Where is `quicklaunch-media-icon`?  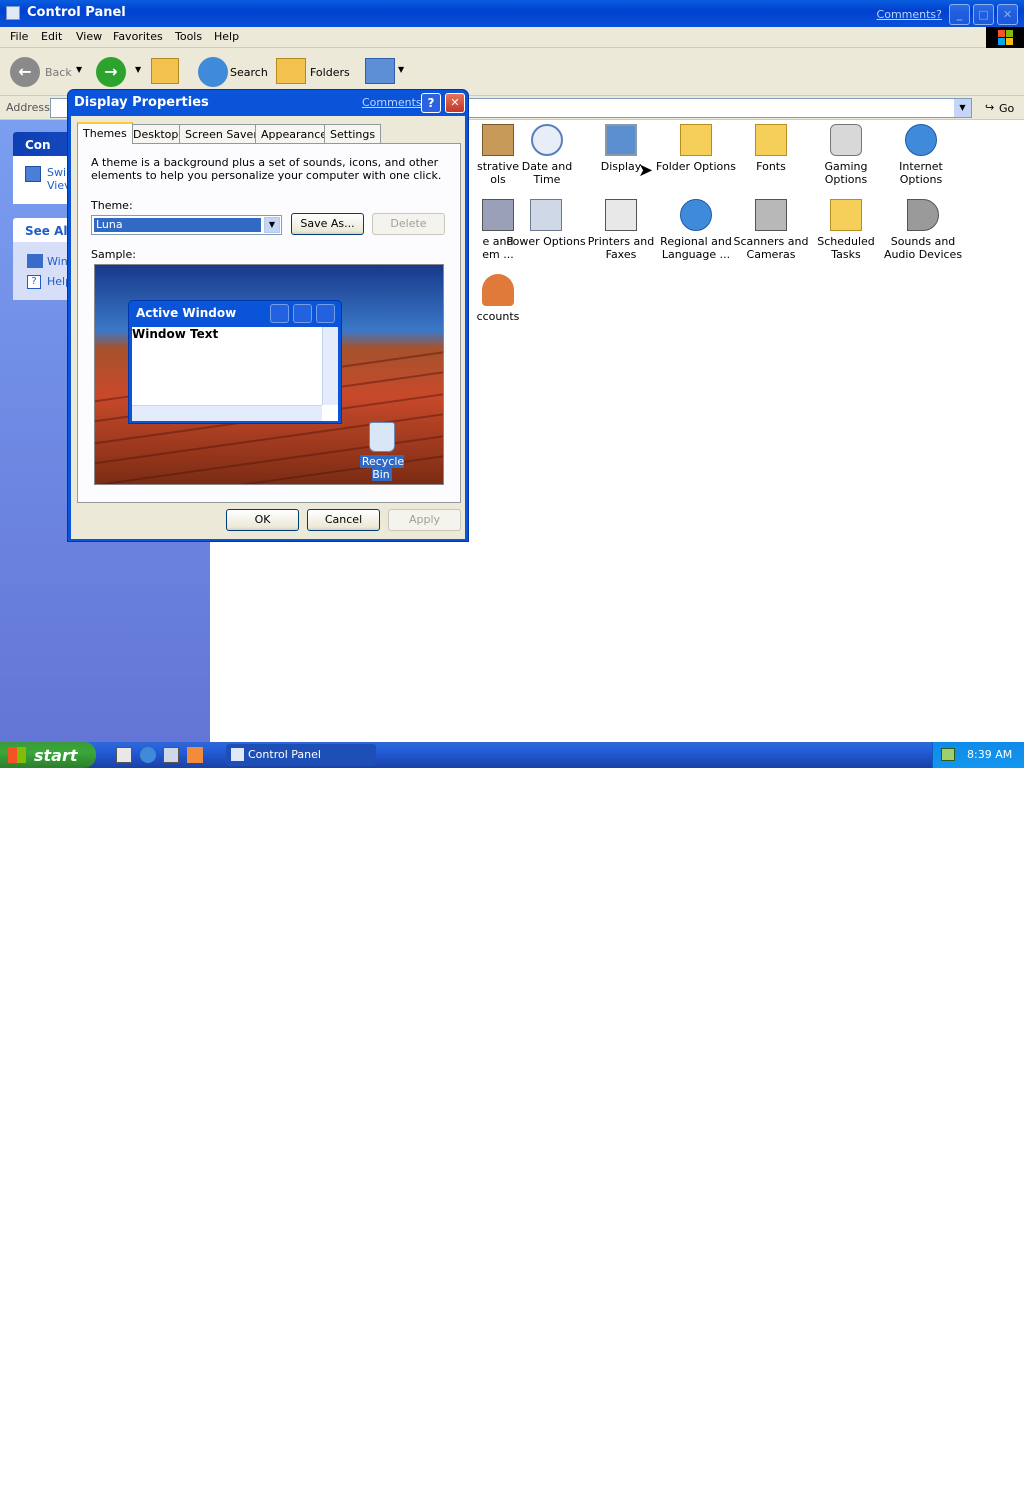
quicklaunch-media-icon is located at coordinates (195, 755).